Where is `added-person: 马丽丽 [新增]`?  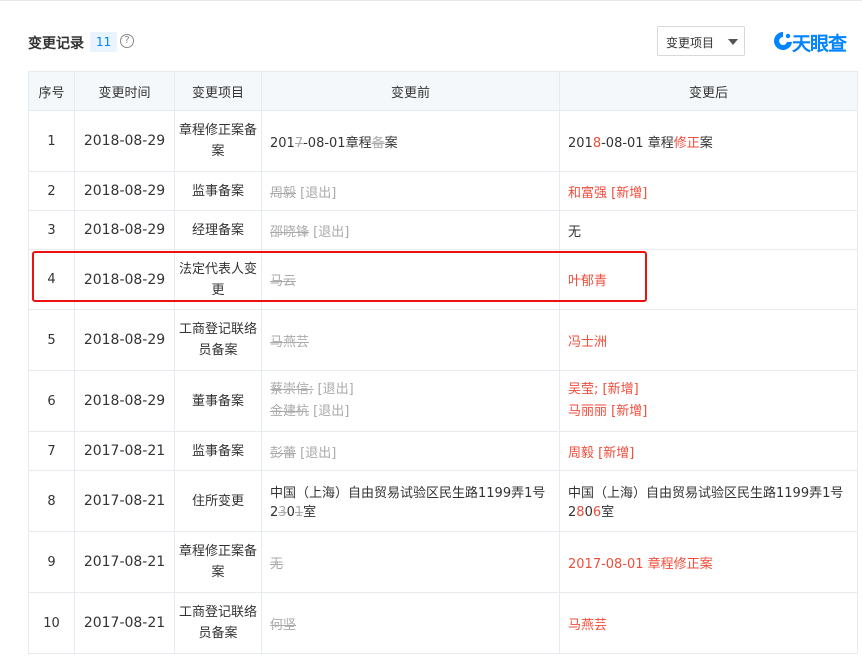 added-person: 马丽丽 [新增] is located at coordinates (708, 412).